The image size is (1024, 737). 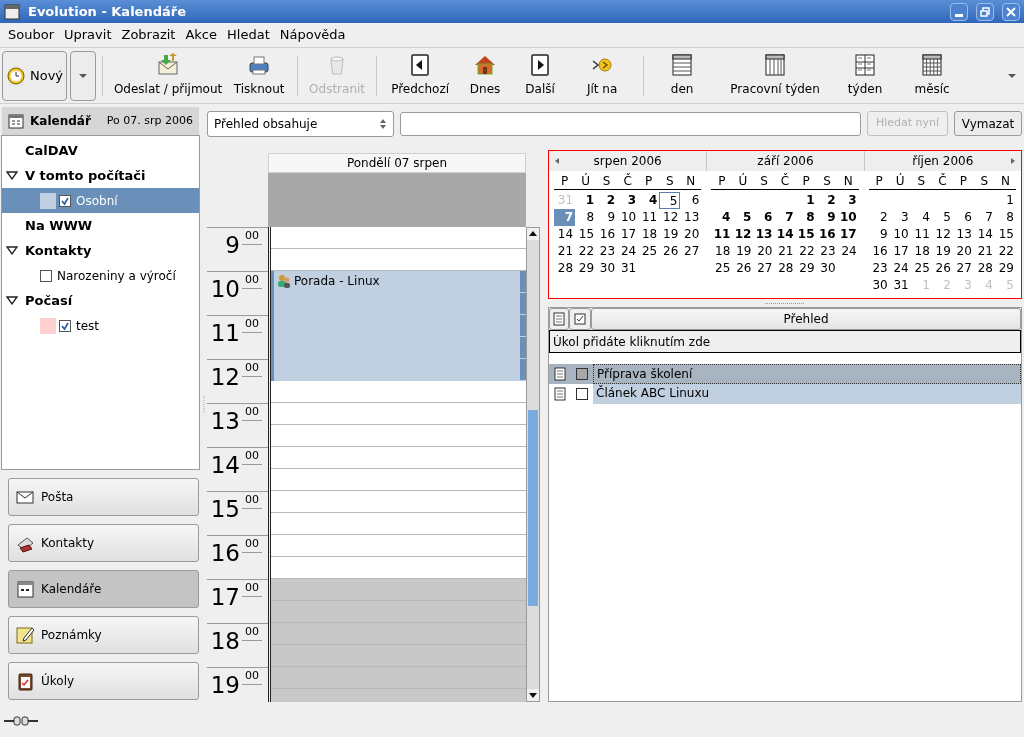 I want to click on switcher-button: Pošta, so click(x=103, y=497).